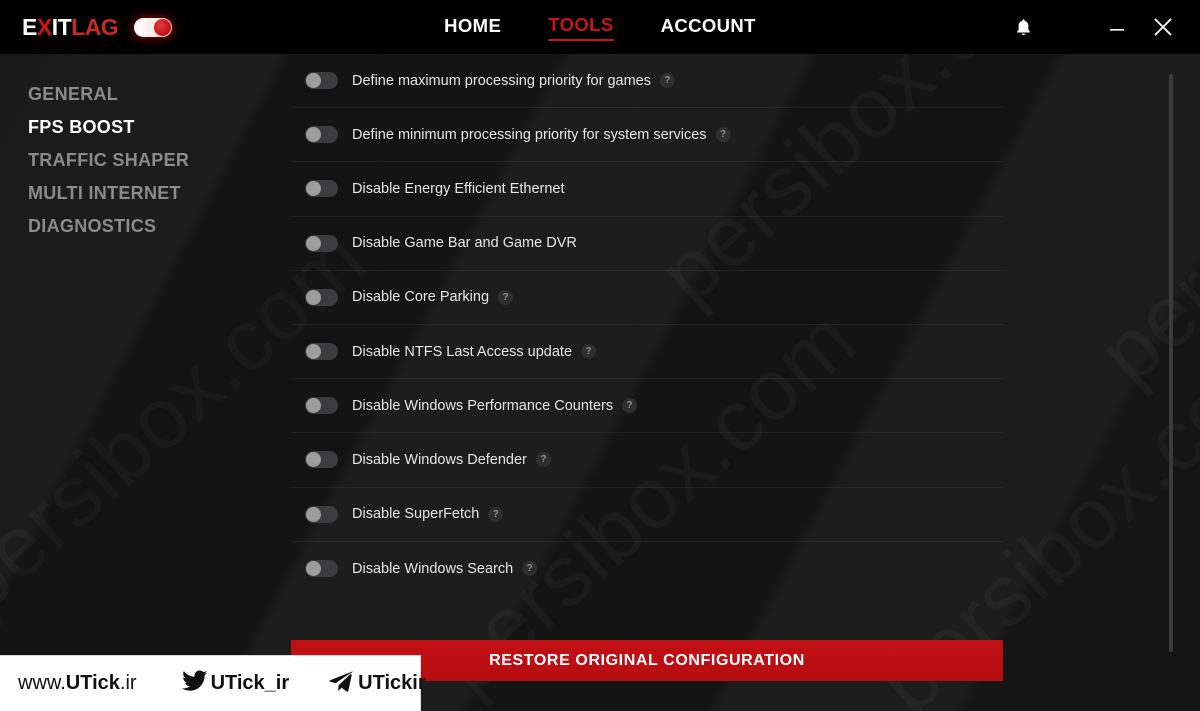  Describe the element at coordinates (142, 93) in the screenshot. I see `sidebar-item-general: GENERAL` at that location.